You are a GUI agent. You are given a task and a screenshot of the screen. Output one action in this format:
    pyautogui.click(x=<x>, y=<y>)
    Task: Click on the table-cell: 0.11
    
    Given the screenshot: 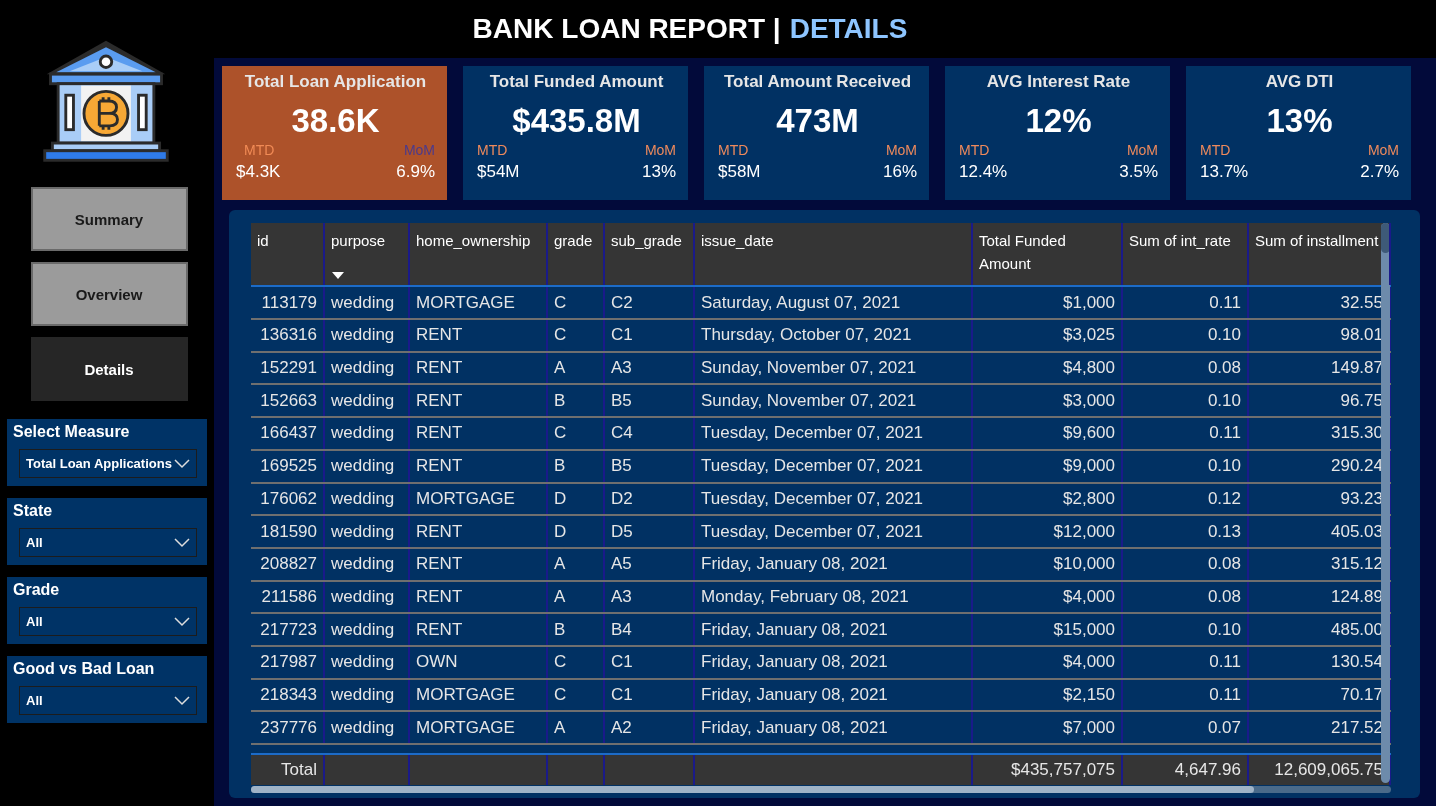 What is the action you would take?
    pyautogui.click(x=1186, y=303)
    